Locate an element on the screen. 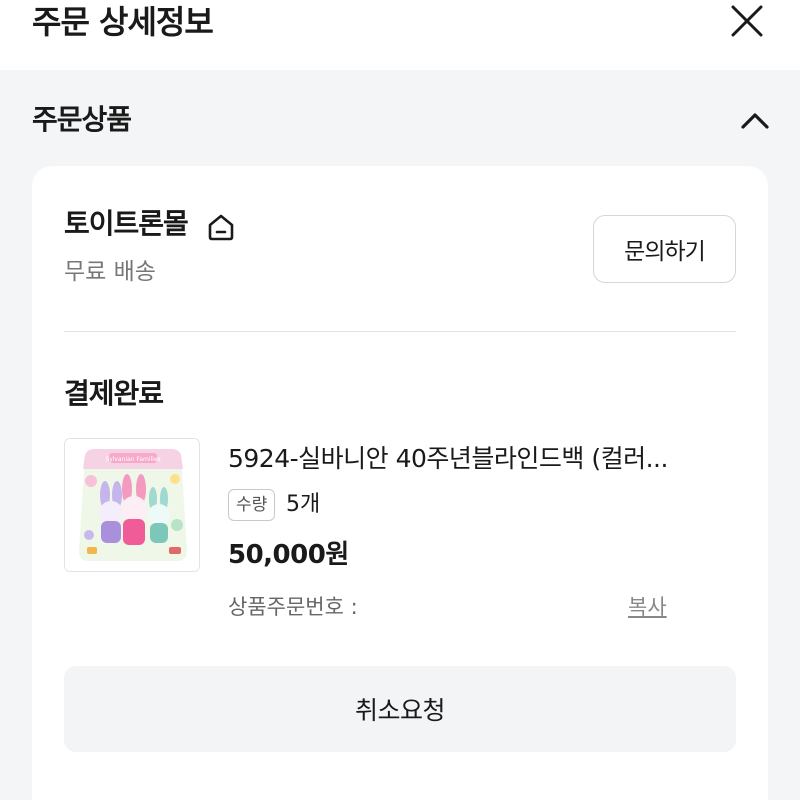 Image resolution: width=800 pixels, height=800 pixels. divider is located at coordinates (400, 331).